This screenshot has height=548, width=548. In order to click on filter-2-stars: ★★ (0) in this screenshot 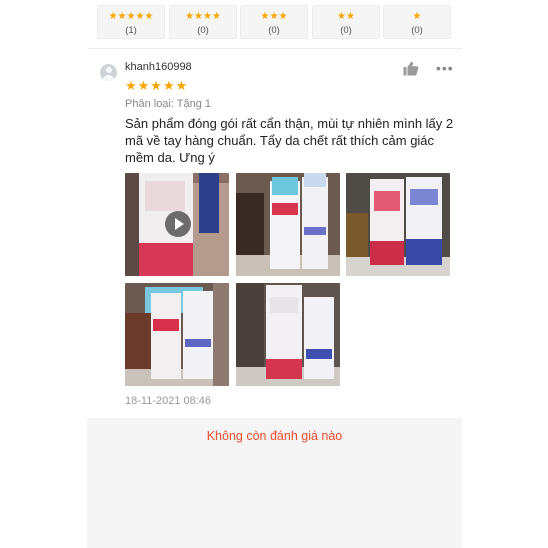, I will do `click(346, 22)`.